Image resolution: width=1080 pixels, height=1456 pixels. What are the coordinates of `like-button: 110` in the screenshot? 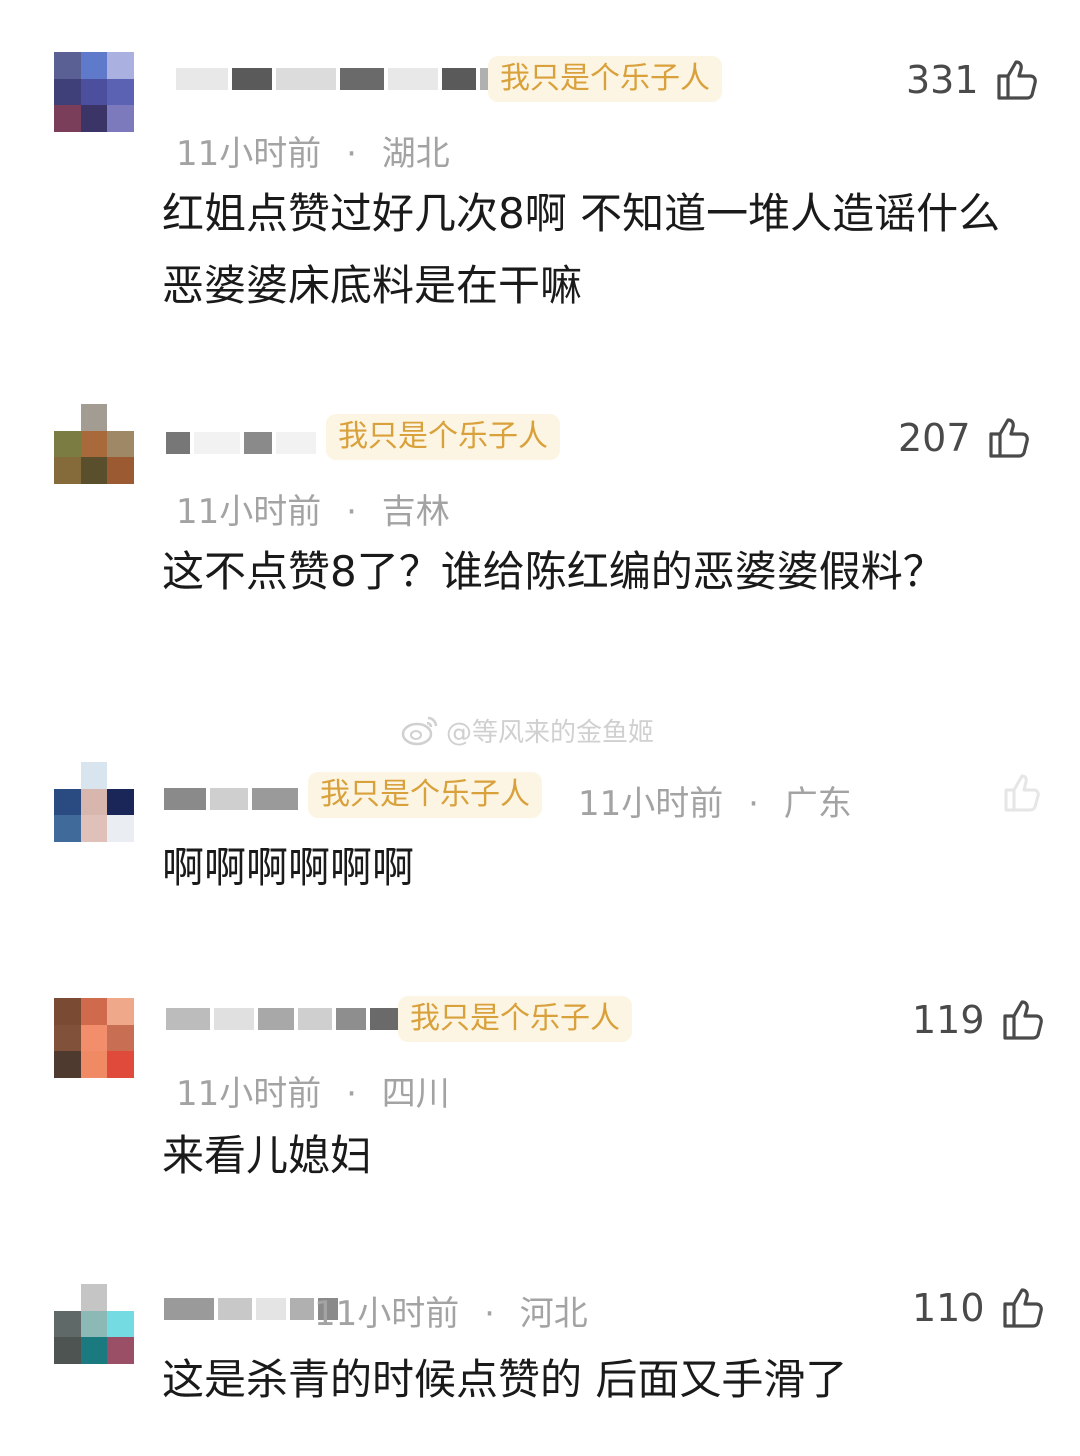 It's located at (979, 1308).